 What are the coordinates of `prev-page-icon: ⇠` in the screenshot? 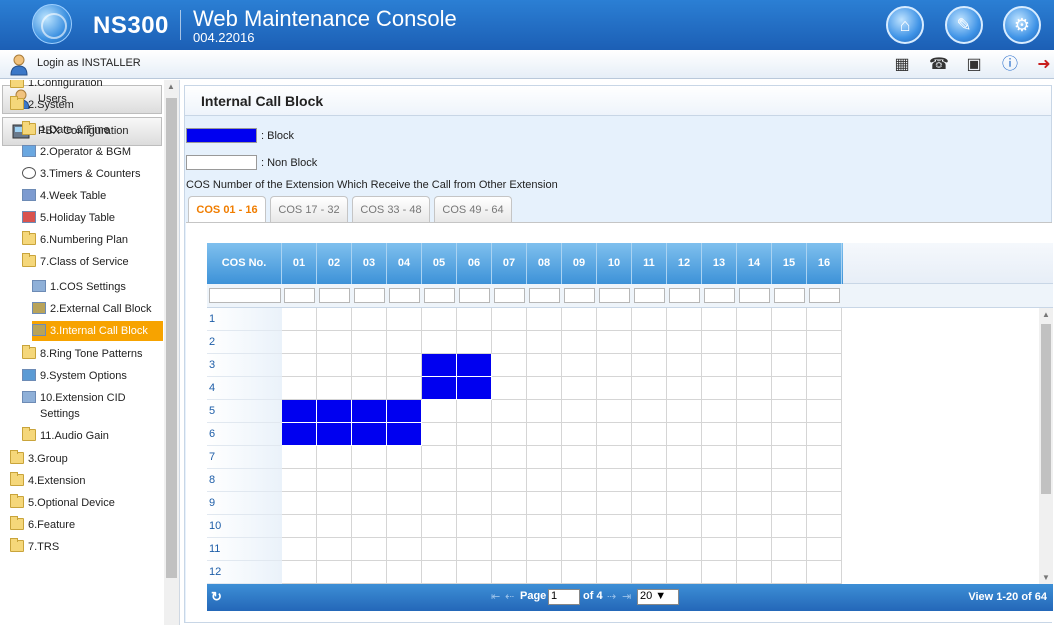 It's located at (509, 596).